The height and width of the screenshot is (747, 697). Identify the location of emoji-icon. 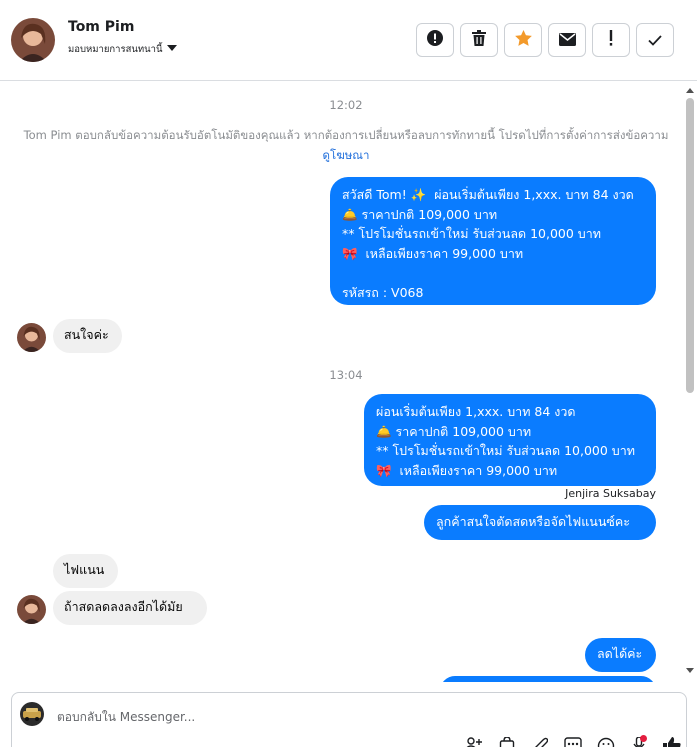
(606, 742).